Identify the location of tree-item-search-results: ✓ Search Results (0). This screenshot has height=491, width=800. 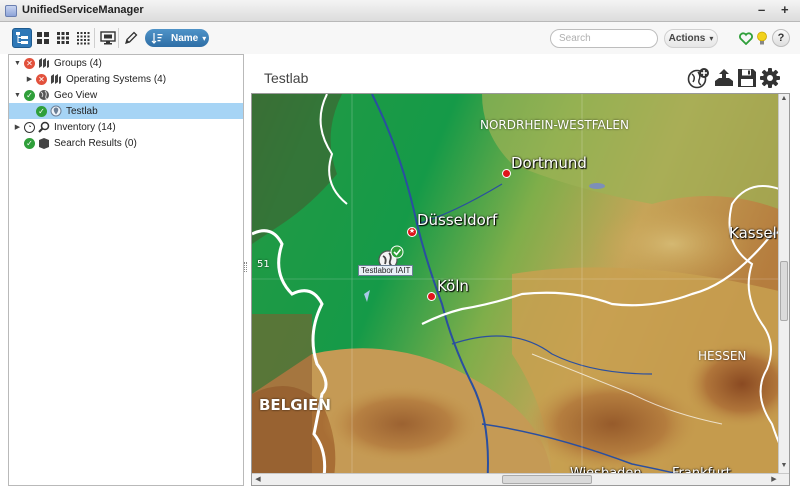
(126, 143).